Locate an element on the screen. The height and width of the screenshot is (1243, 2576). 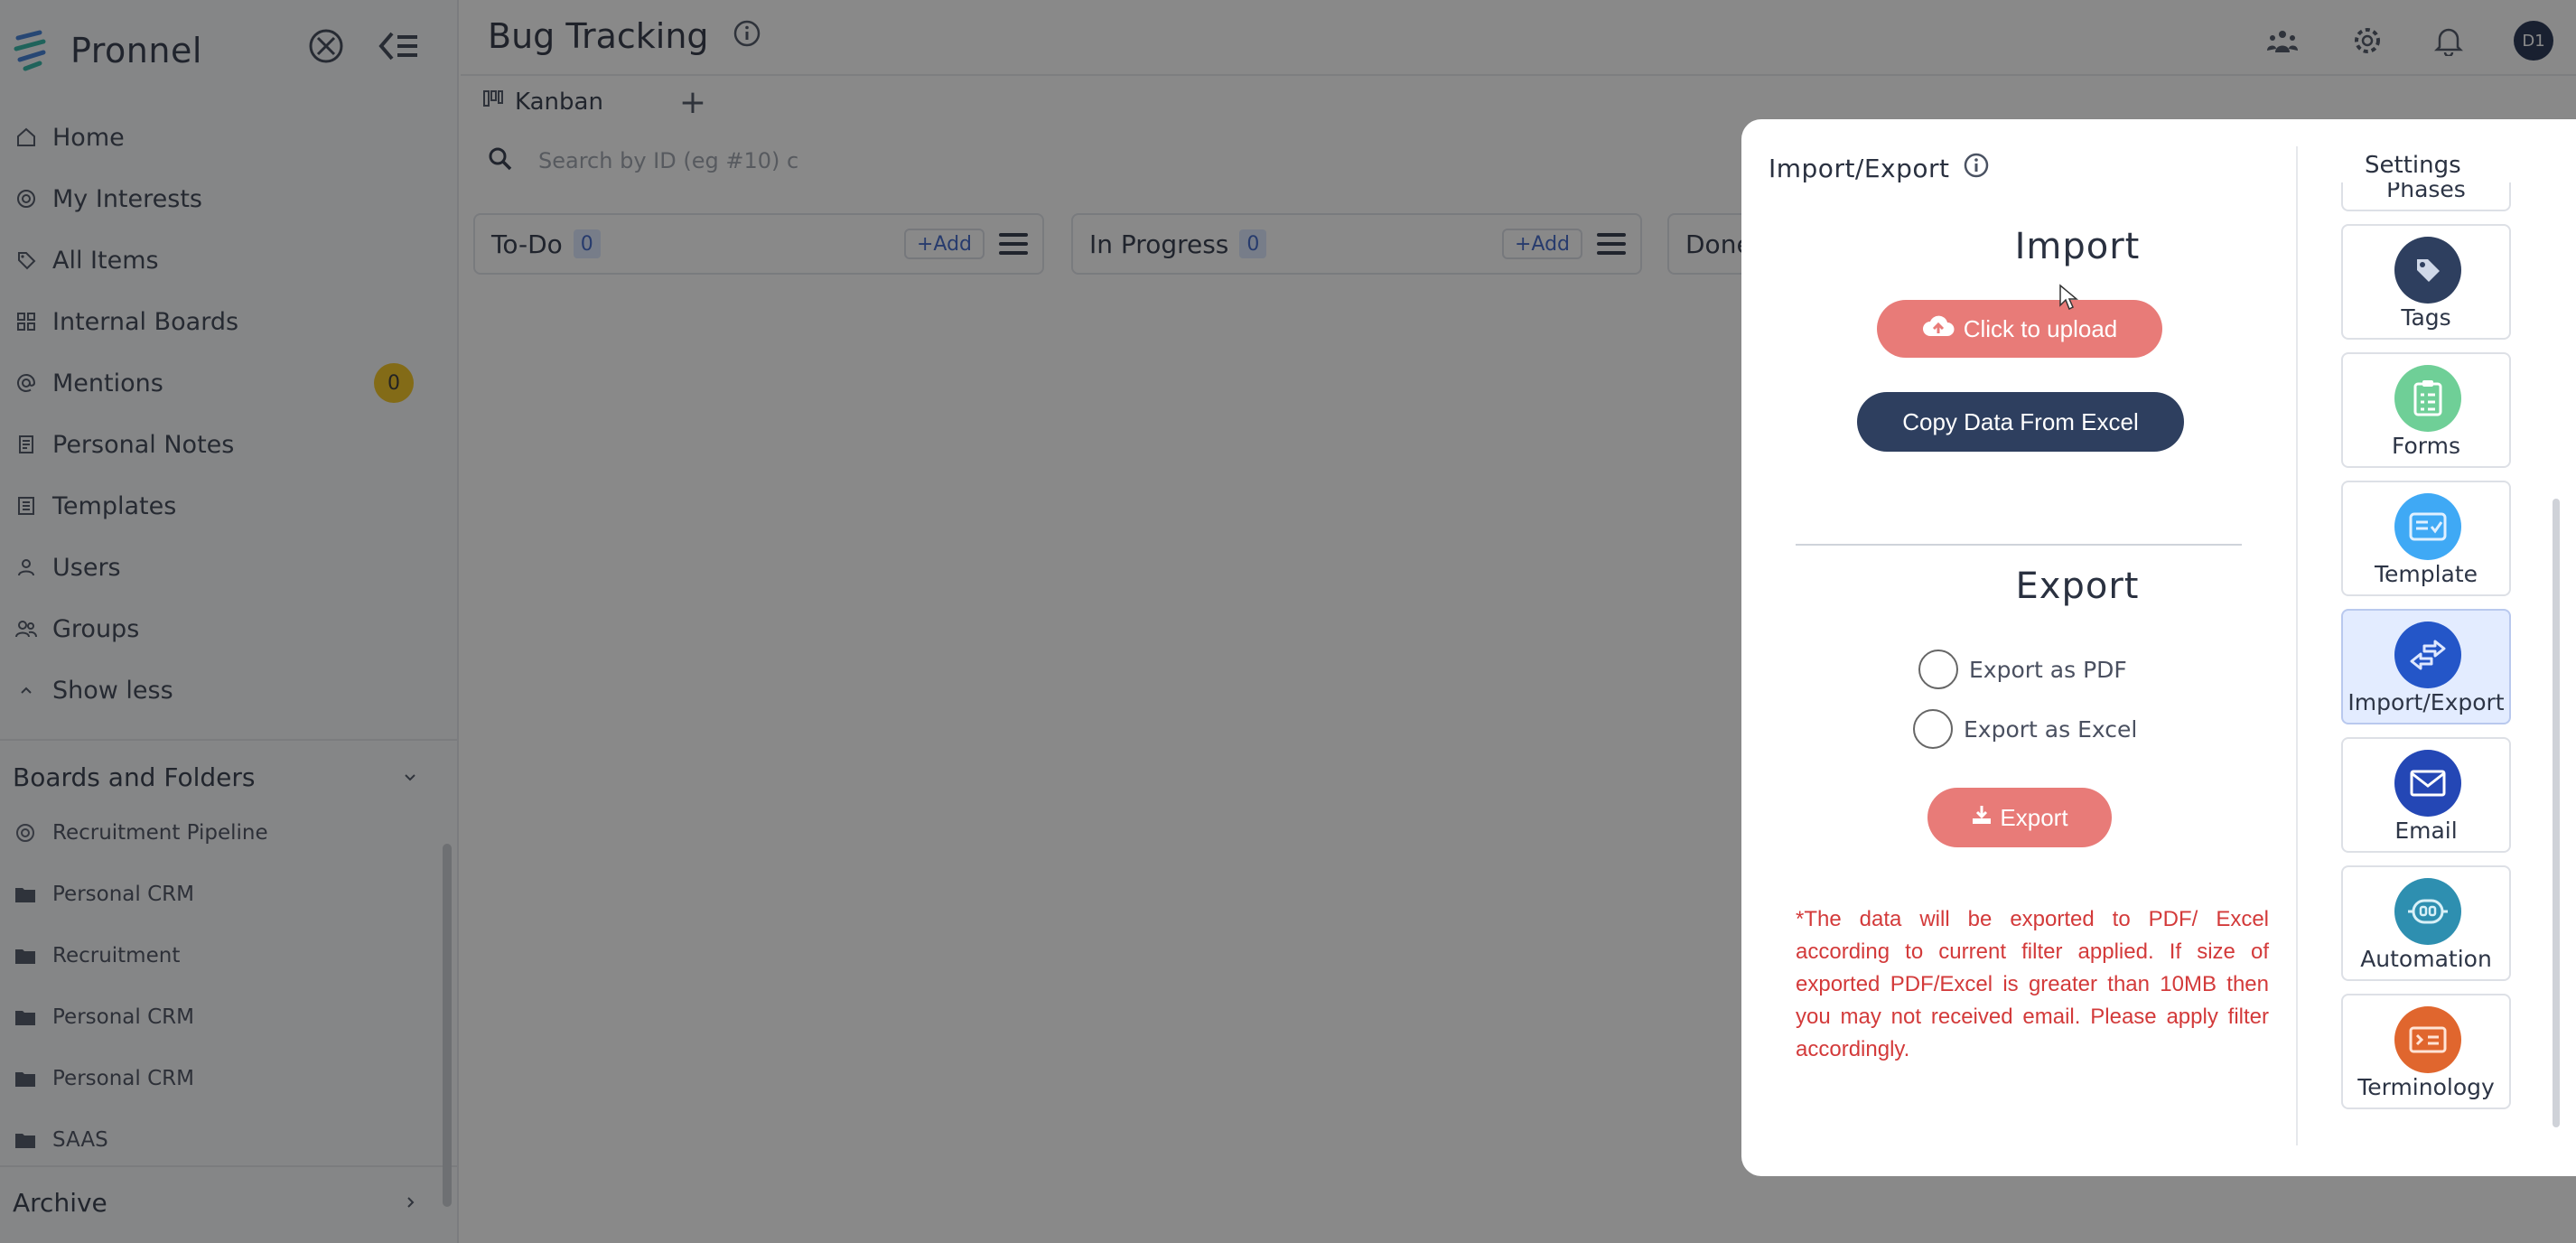
settings-item-label: Template is located at coordinates (2426, 574).